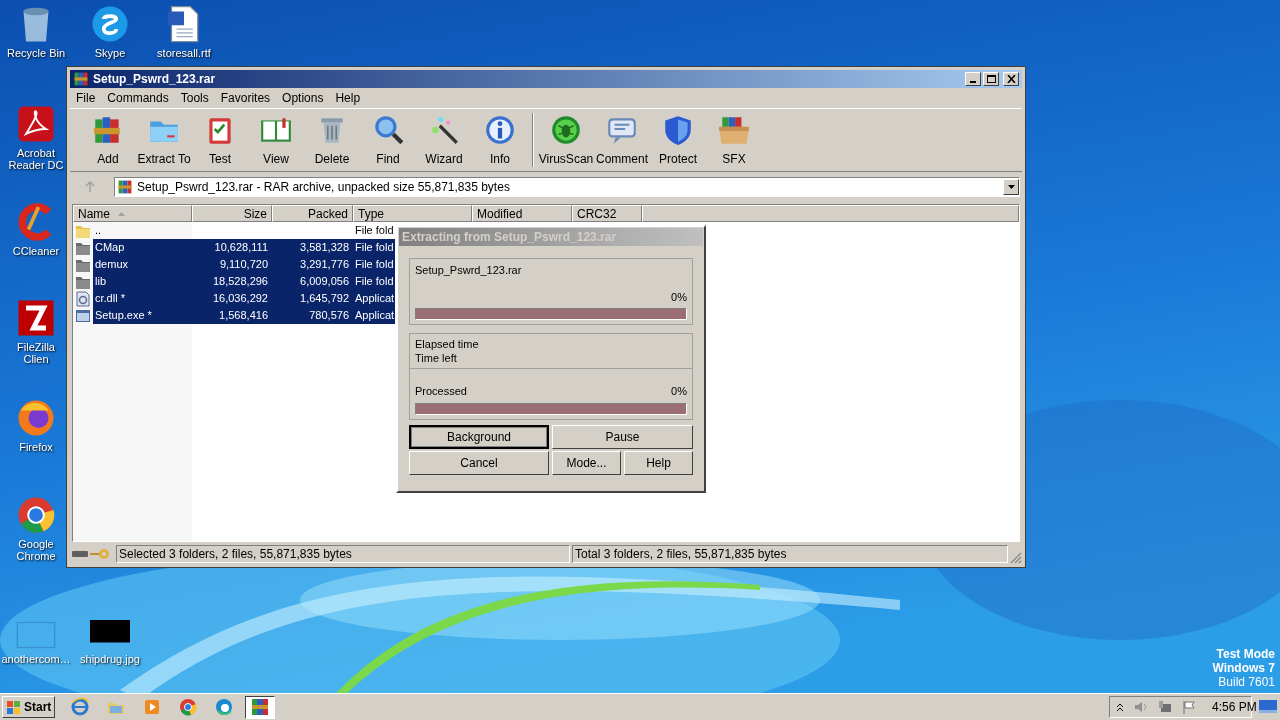 Image resolution: width=1280 pixels, height=720 pixels. Describe the element at coordinates (312, 213) in the screenshot. I see `column-header: Packed` at that location.